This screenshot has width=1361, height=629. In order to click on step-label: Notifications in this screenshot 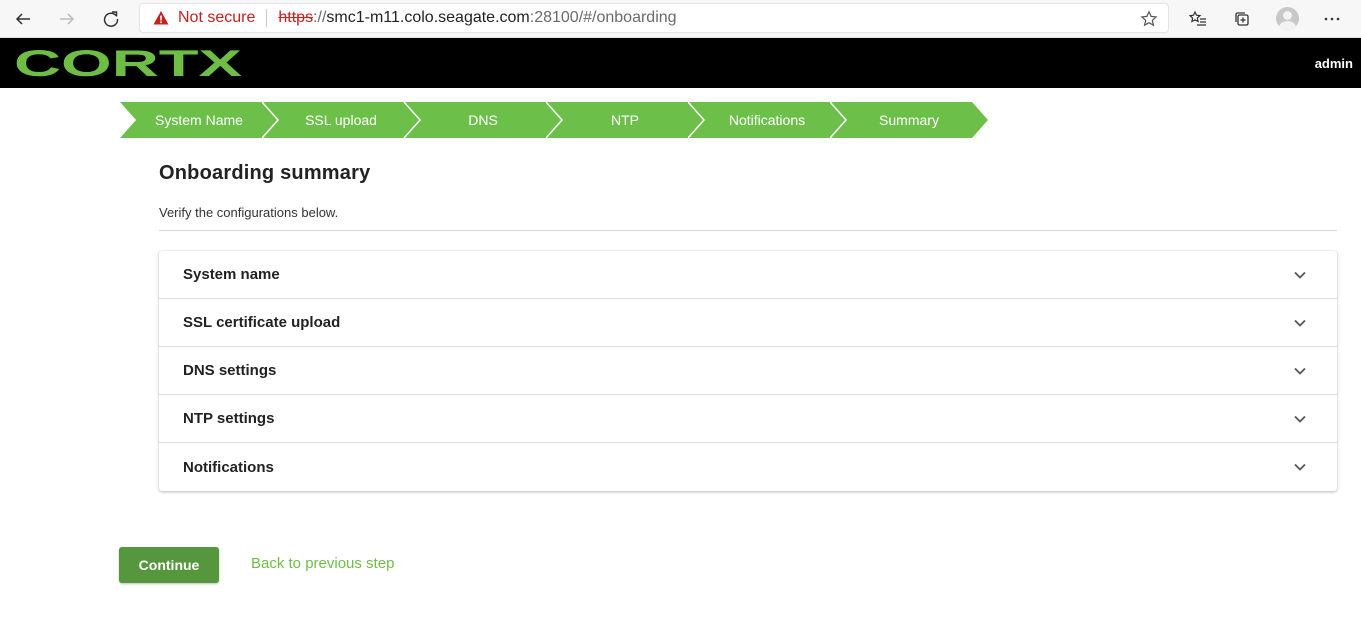, I will do `click(767, 120)`.